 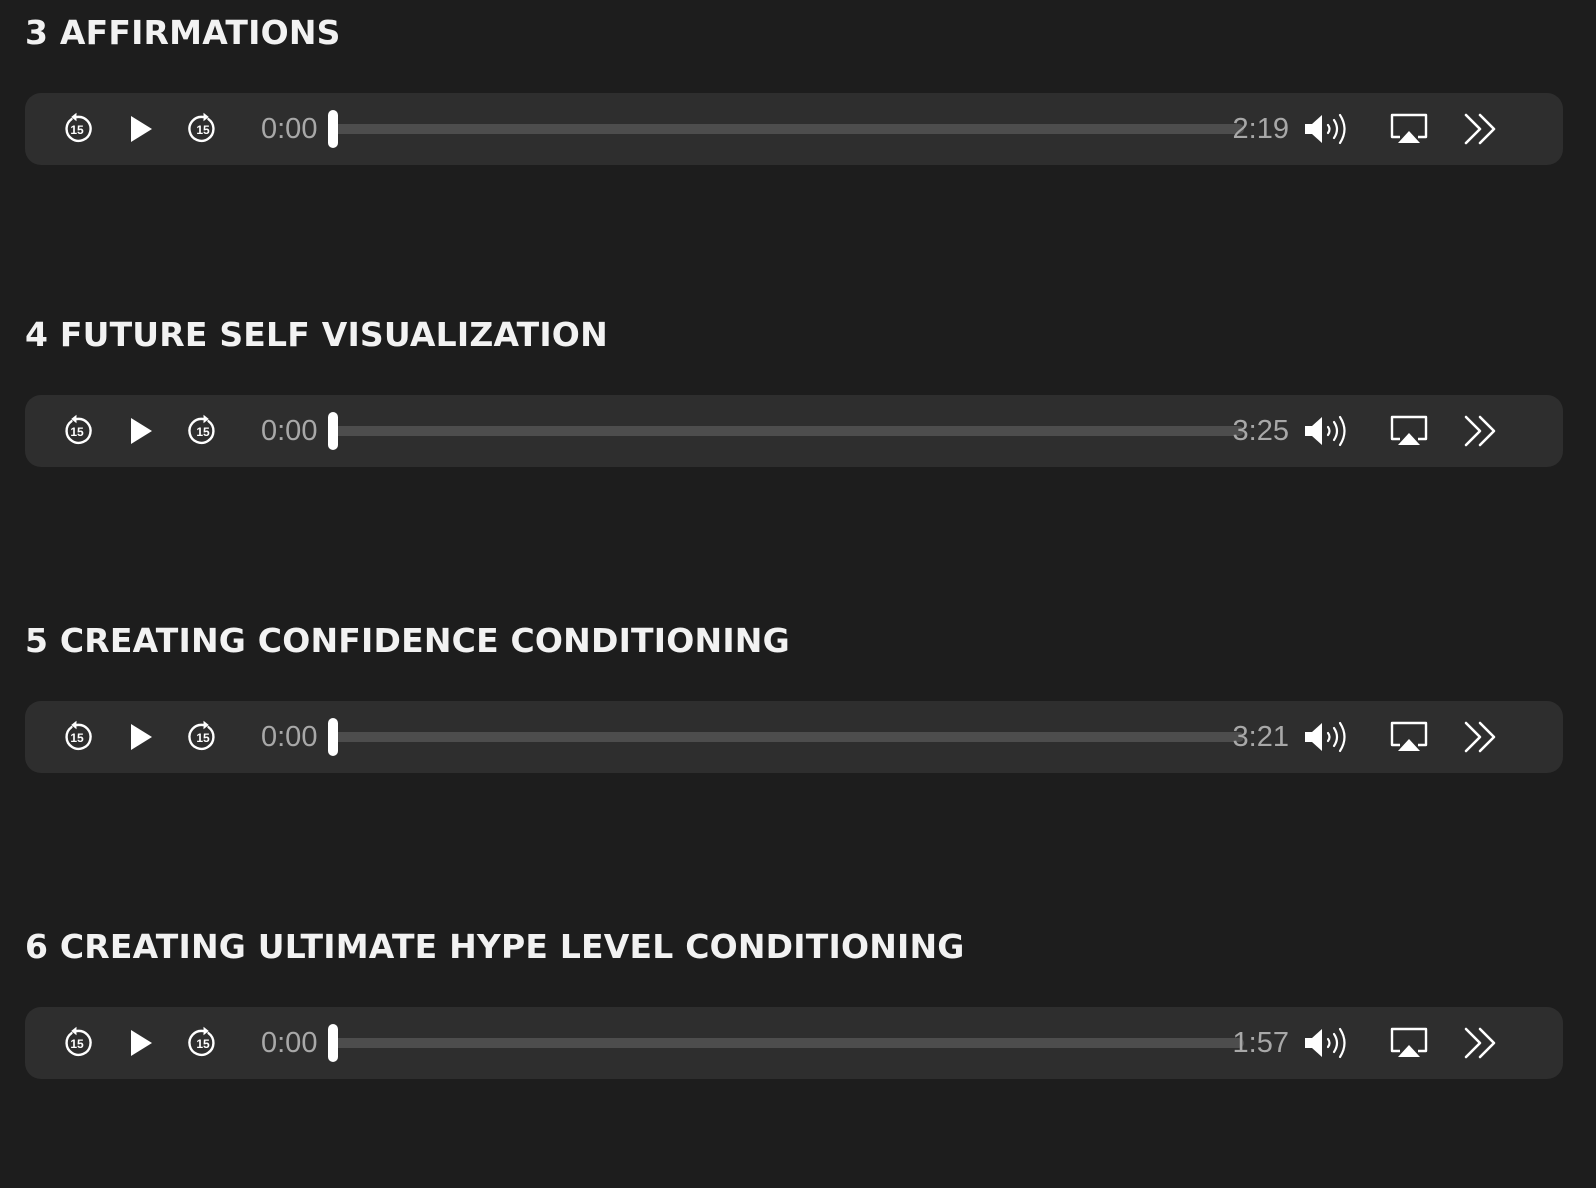 What do you see at coordinates (1260, 737) in the screenshot?
I see `duration: 3:21` at bounding box center [1260, 737].